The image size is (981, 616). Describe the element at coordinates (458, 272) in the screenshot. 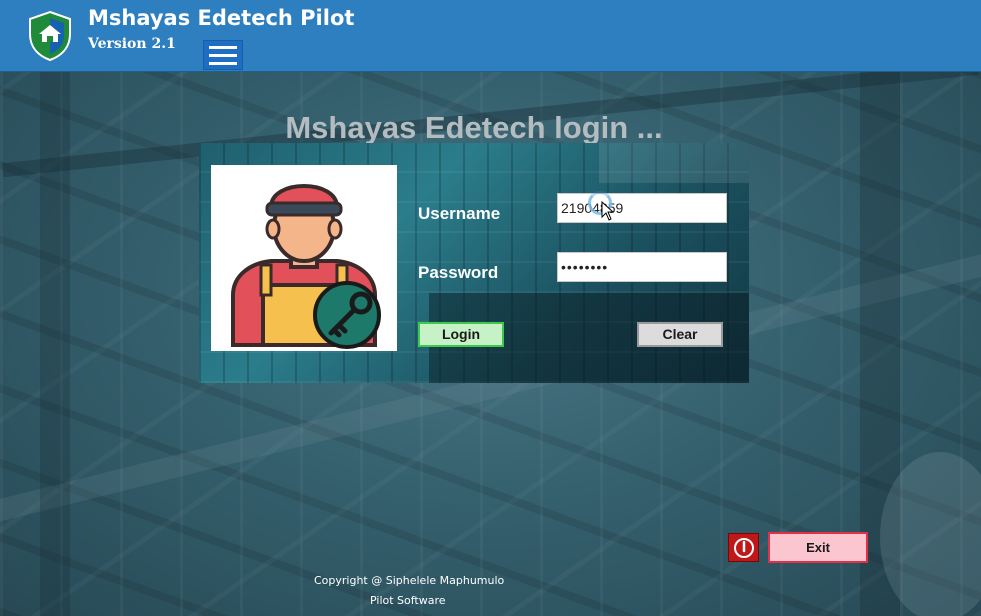

I see `password-label: Password` at that location.